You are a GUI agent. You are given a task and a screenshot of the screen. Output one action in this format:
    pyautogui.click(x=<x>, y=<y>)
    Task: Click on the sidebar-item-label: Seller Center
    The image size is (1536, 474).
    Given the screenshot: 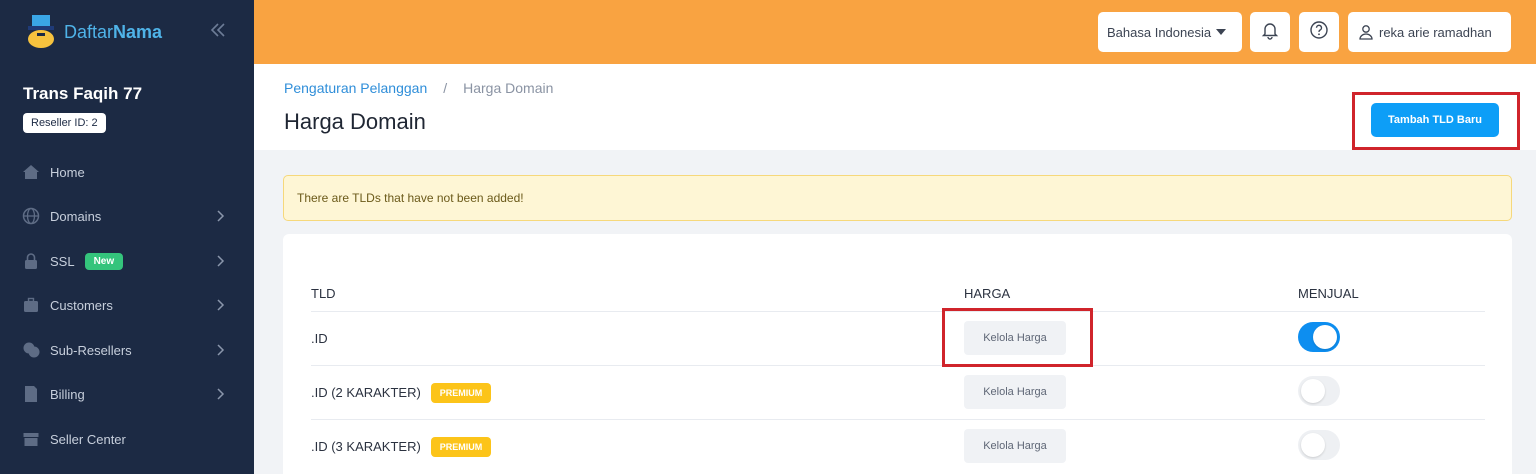 What is the action you would take?
    pyautogui.click(x=88, y=439)
    